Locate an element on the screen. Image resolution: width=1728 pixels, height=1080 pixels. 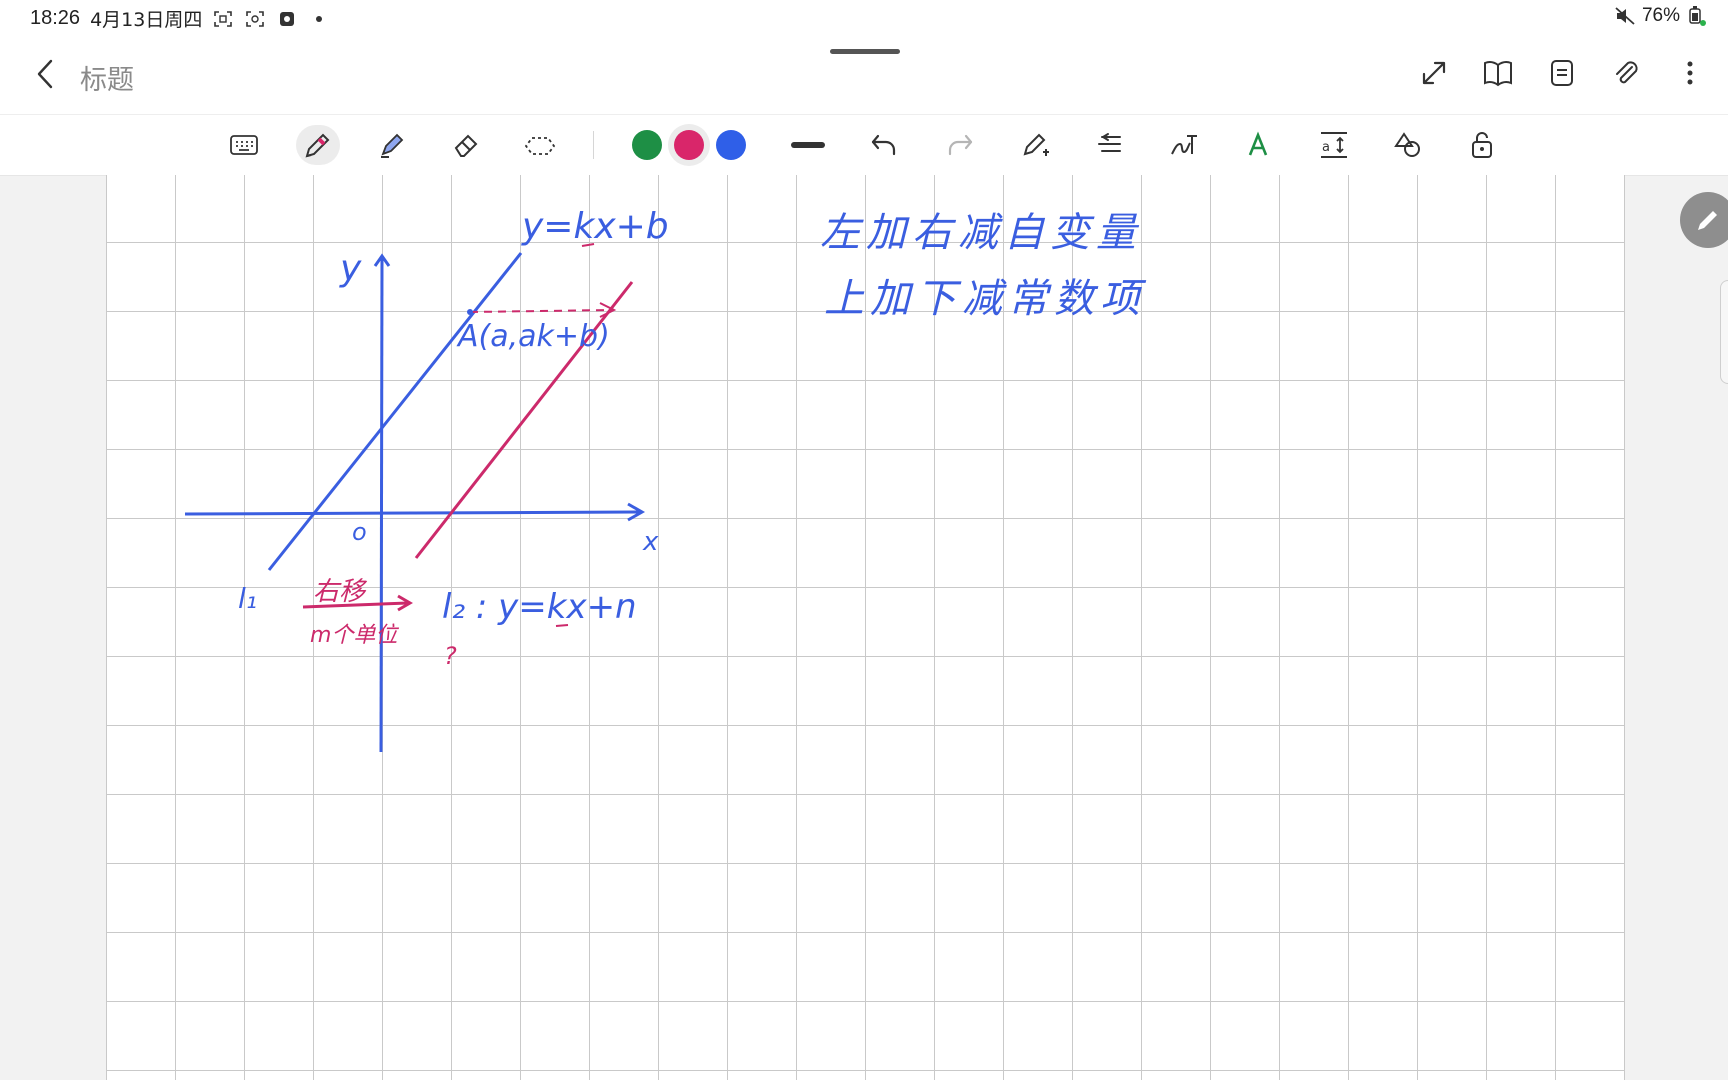
redo-icon is located at coordinates (960, 145).